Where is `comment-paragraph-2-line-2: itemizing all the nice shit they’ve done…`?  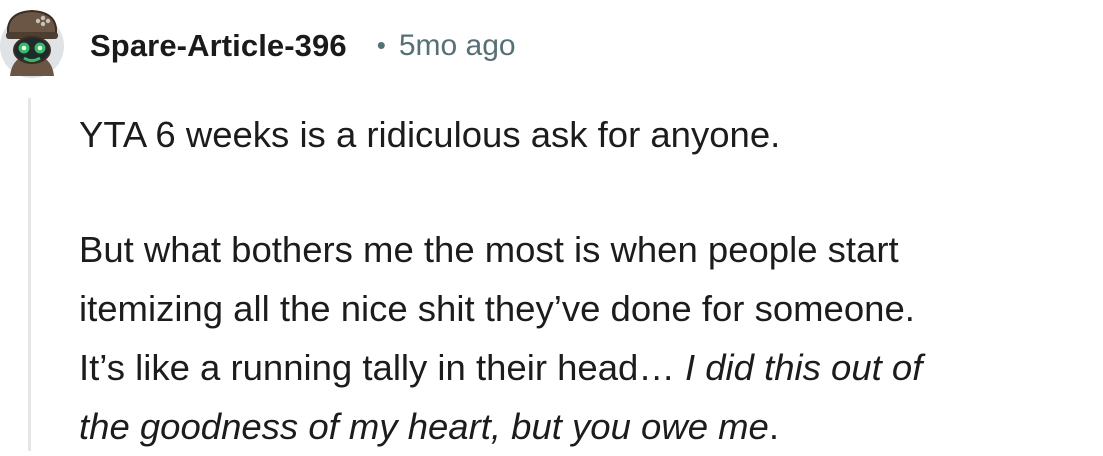
comment-paragraph-2-line-2: itemizing all the nice shit they’ve done… is located at coordinates (497, 308).